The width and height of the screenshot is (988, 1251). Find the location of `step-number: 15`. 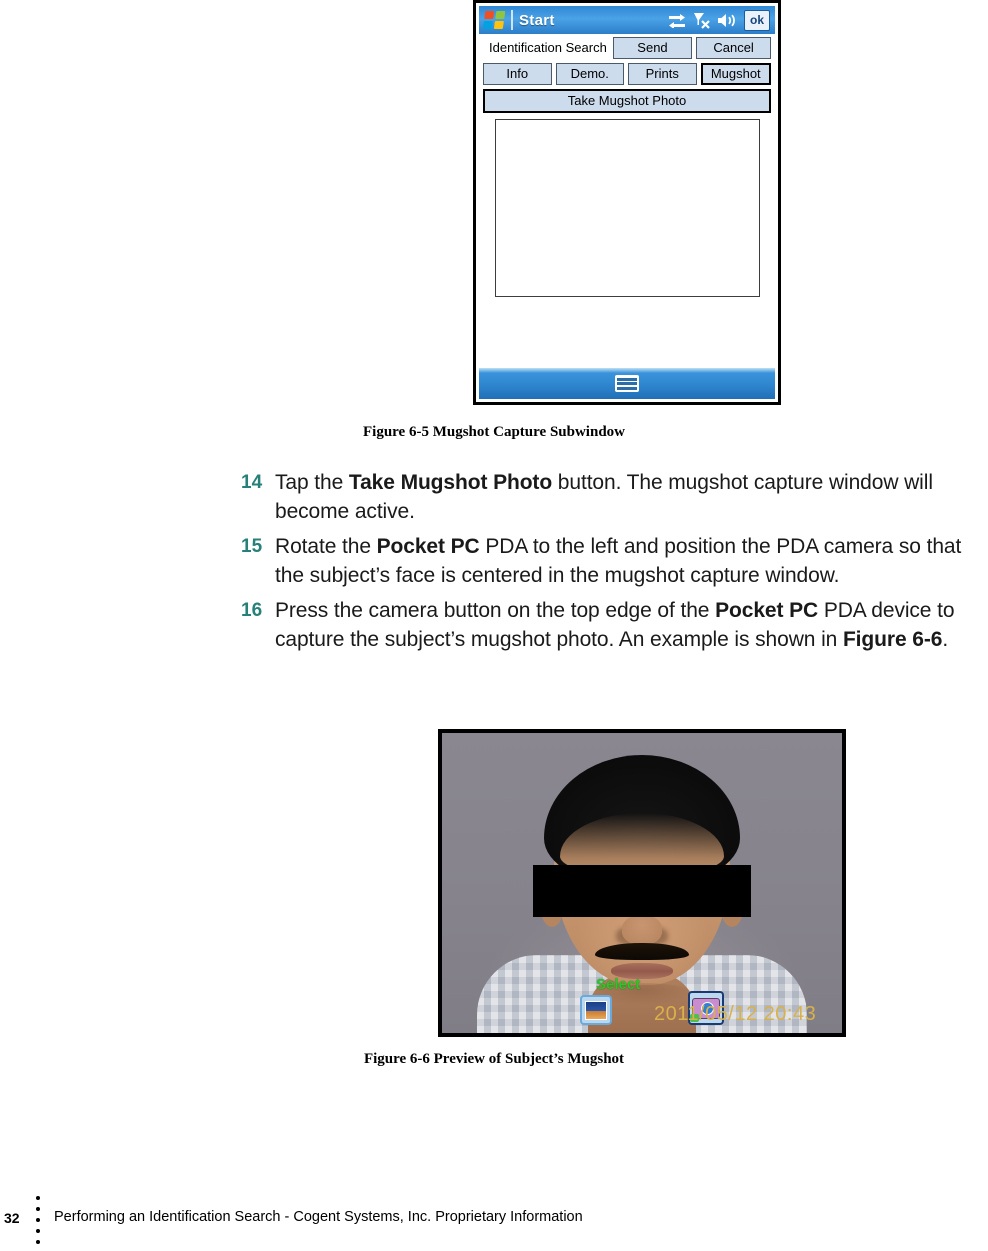

step-number: 15 is located at coordinates (252, 546).